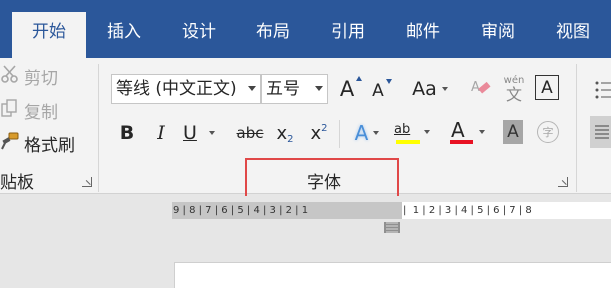  Describe the element at coordinates (11, 110) in the screenshot. I see `copy-icon` at that location.